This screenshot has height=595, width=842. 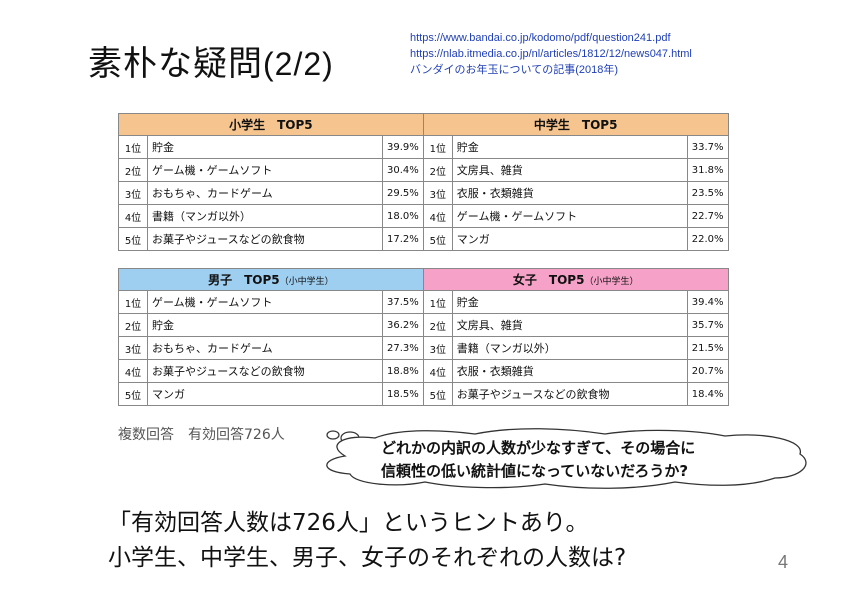 What do you see at coordinates (707, 394) in the screenshot?
I see `percent-cell-text: 18.4%` at bounding box center [707, 394].